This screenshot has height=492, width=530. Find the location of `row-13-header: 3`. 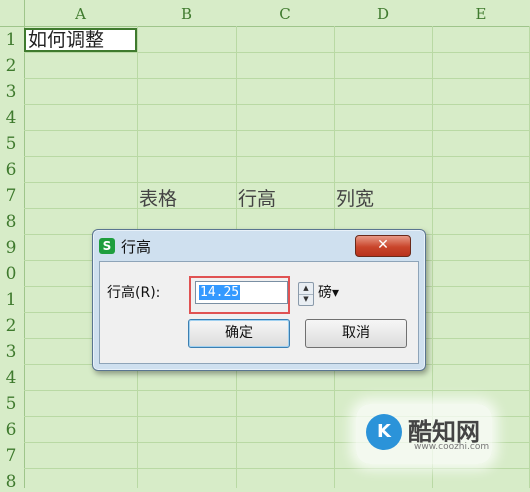

row-13-header: 3 is located at coordinates (11, 352).